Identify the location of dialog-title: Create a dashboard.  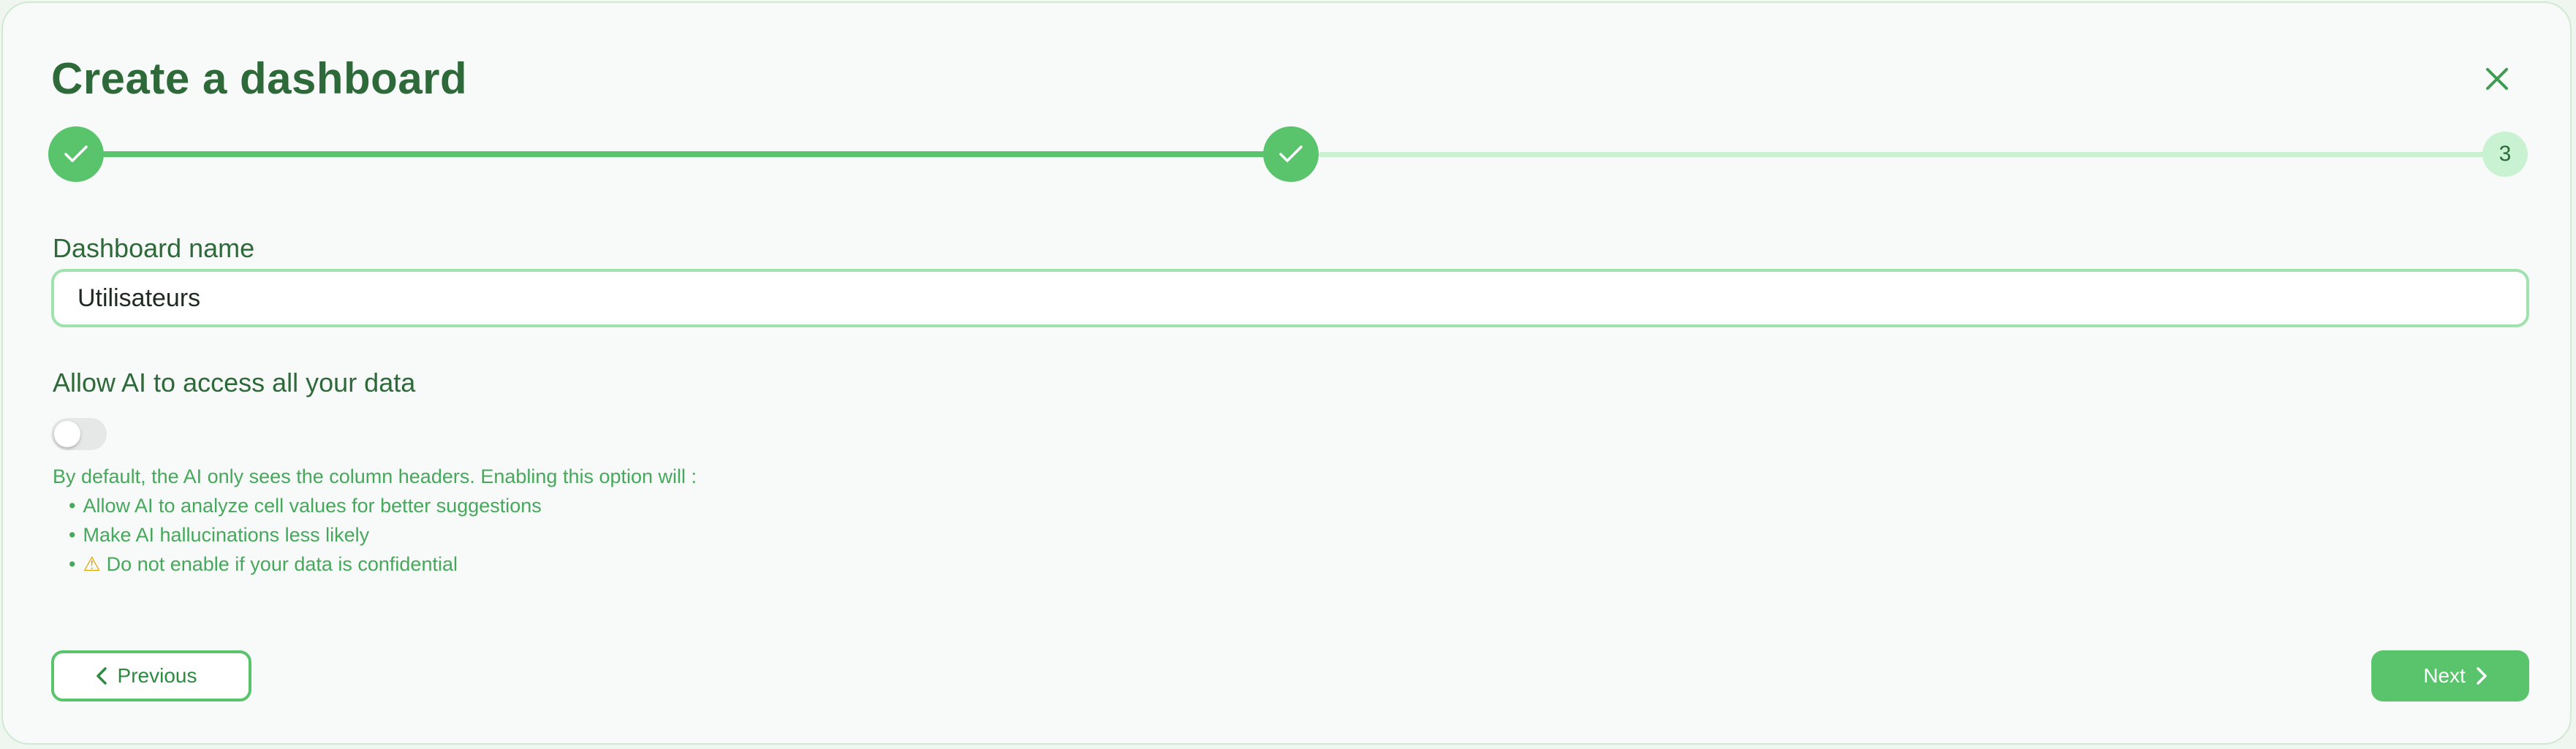
(259, 78).